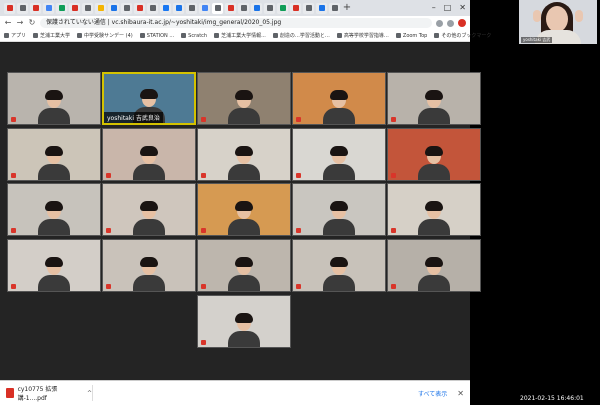  Describe the element at coordinates (434, 7) in the screenshot. I see `minimize-icon: –` at that location.